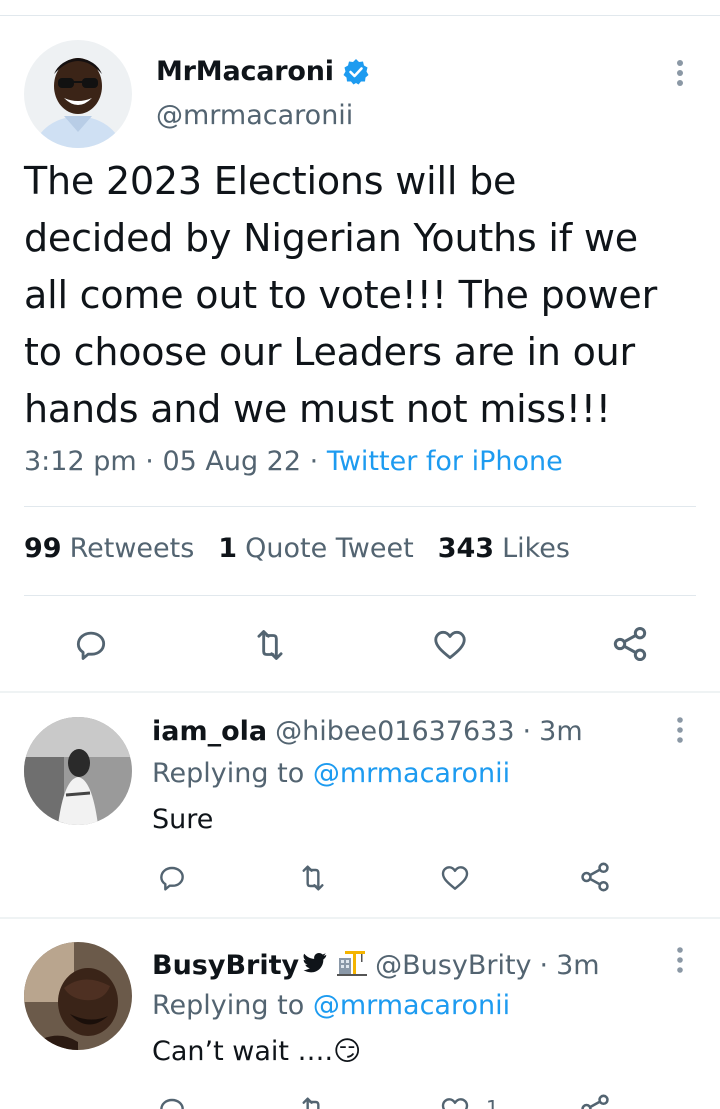 The height and width of the screenshot is (1109, 720). I want to click on reply-author-name: iam_ola, so click(209, 731).